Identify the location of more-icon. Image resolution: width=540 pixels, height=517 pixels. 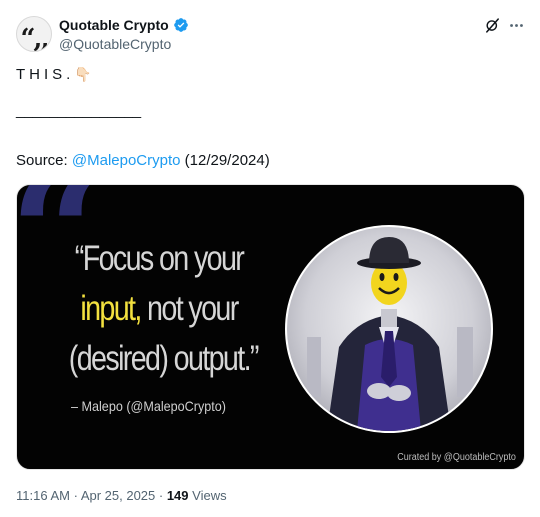
(516, 25).